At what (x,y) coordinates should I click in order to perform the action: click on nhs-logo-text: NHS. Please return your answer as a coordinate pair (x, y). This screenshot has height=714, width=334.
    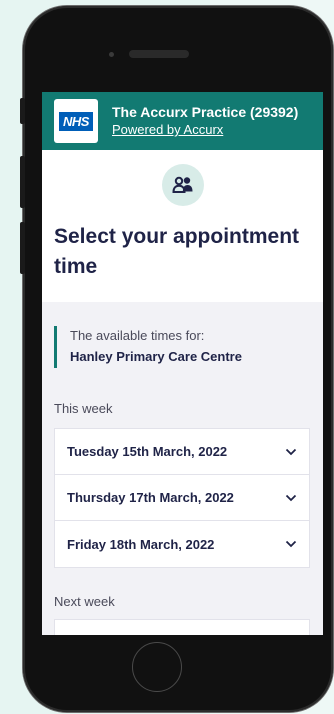
    Looking at the image, I should click on (76, 121).